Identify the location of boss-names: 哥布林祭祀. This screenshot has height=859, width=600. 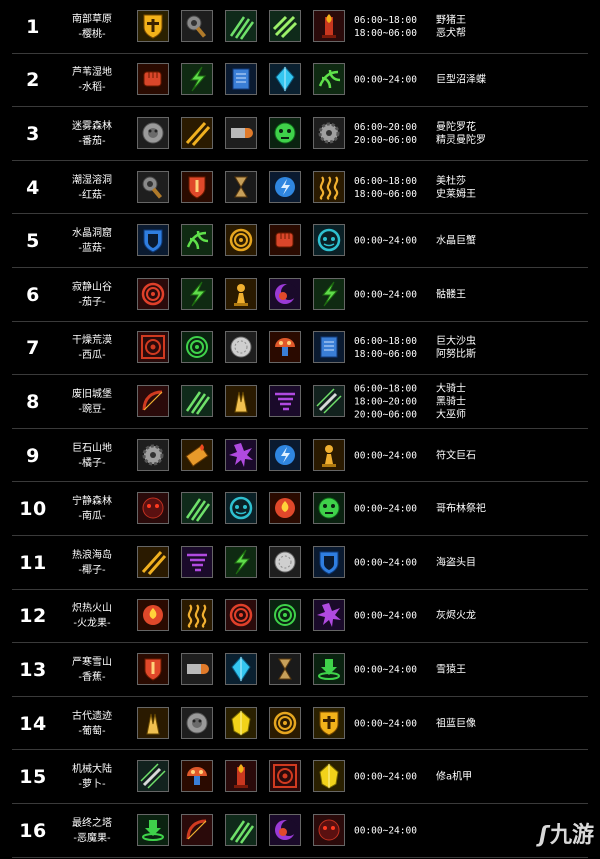
(511, 509).